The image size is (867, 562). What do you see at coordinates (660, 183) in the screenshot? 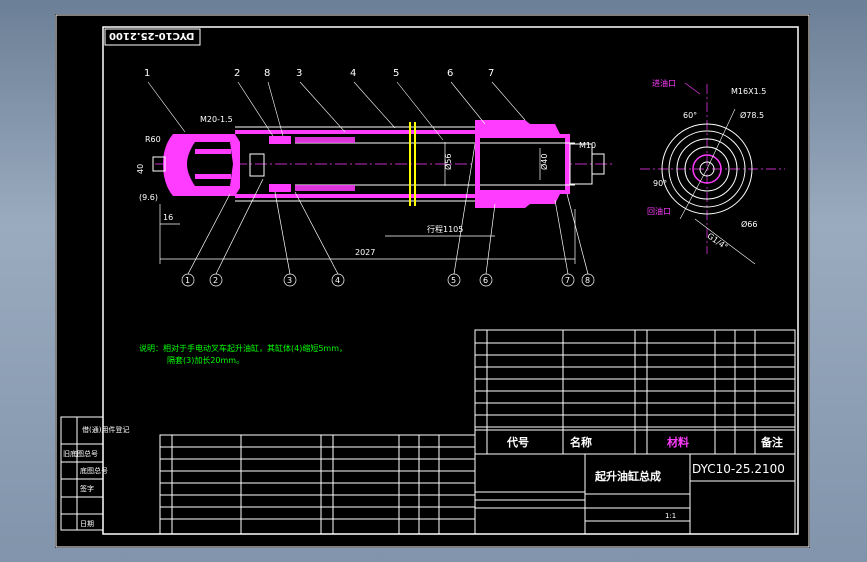
I see `angle-90: 90°` at bounding box center [660, 183].